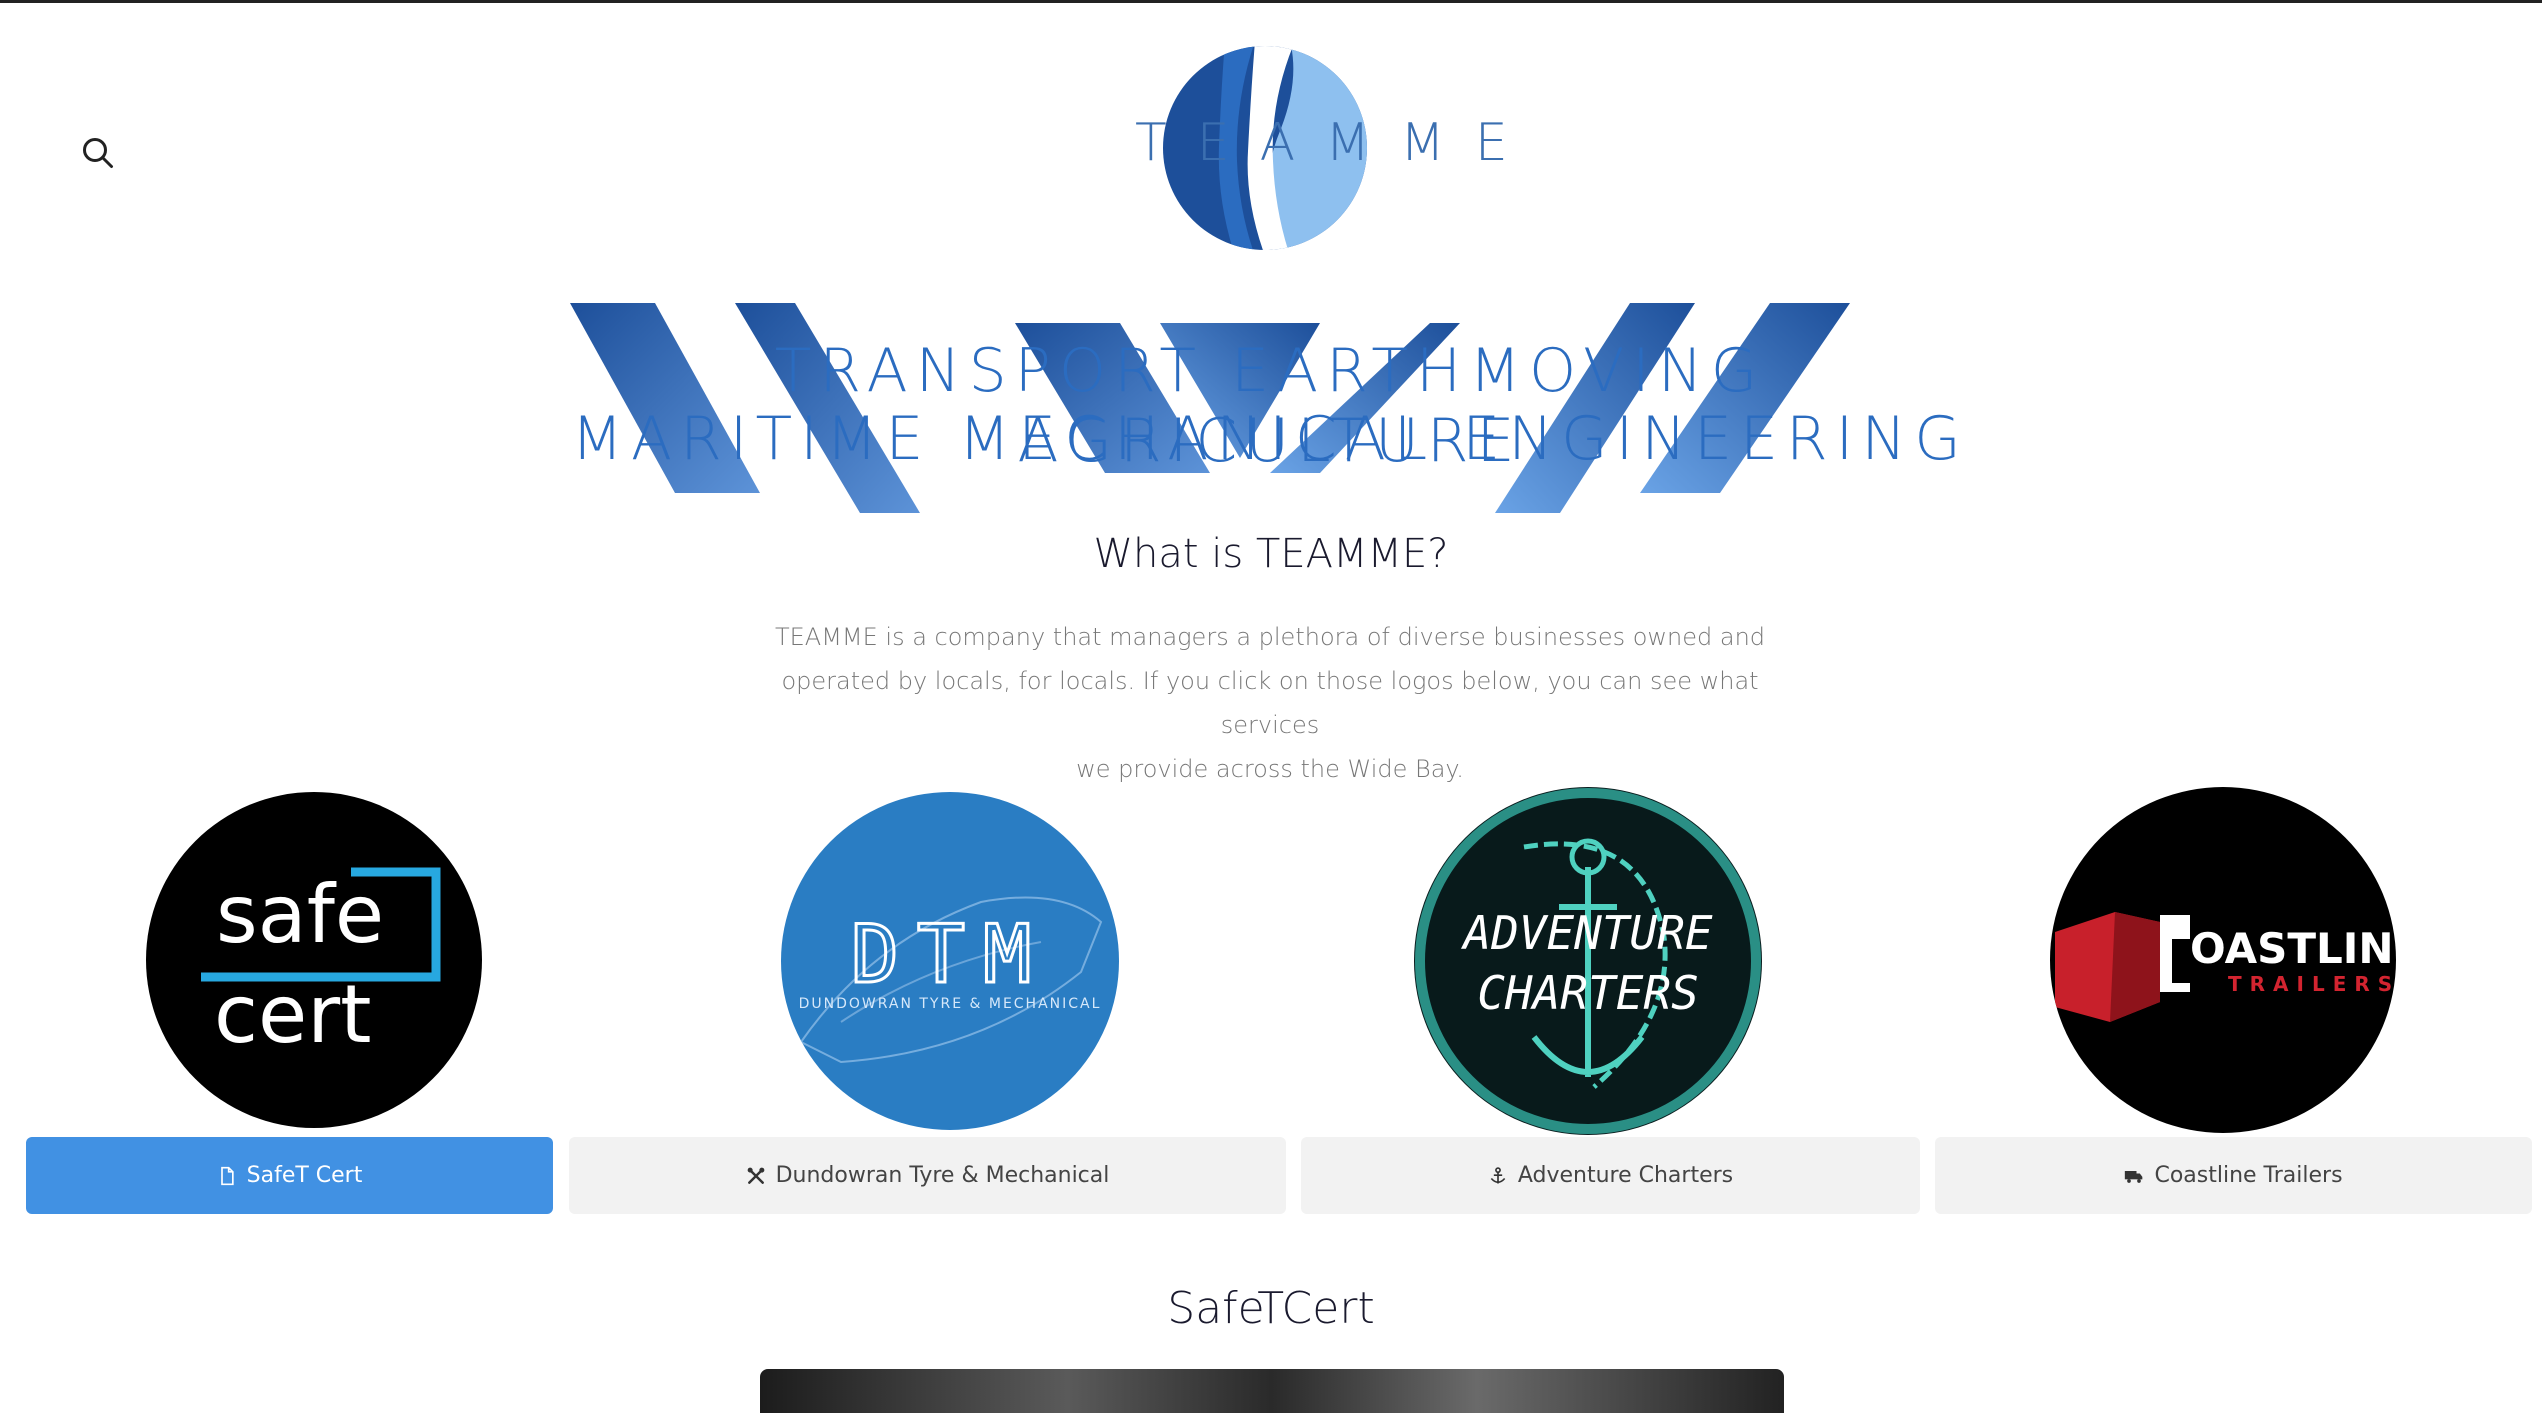 The width and height of the screenshot is (2542, 1413). Describe the element at coordinates (755, 1175) in the screenshot. I see `tools-icon` at that location.